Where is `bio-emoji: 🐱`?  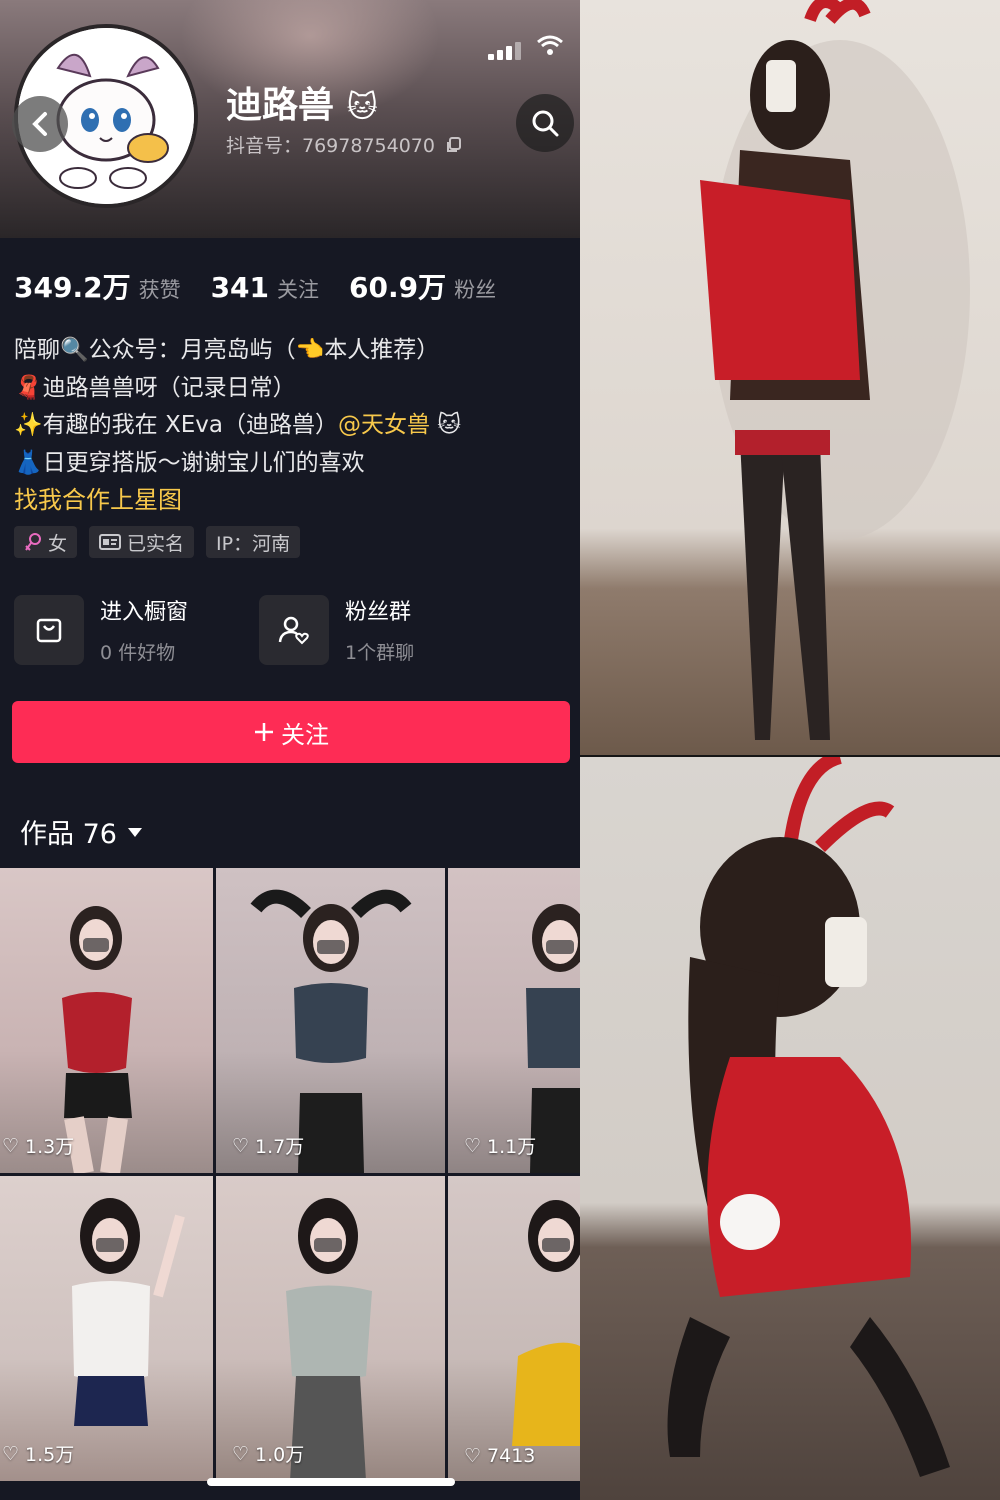
bio-emoji: 🐱 is located at coordinates (449, 425).